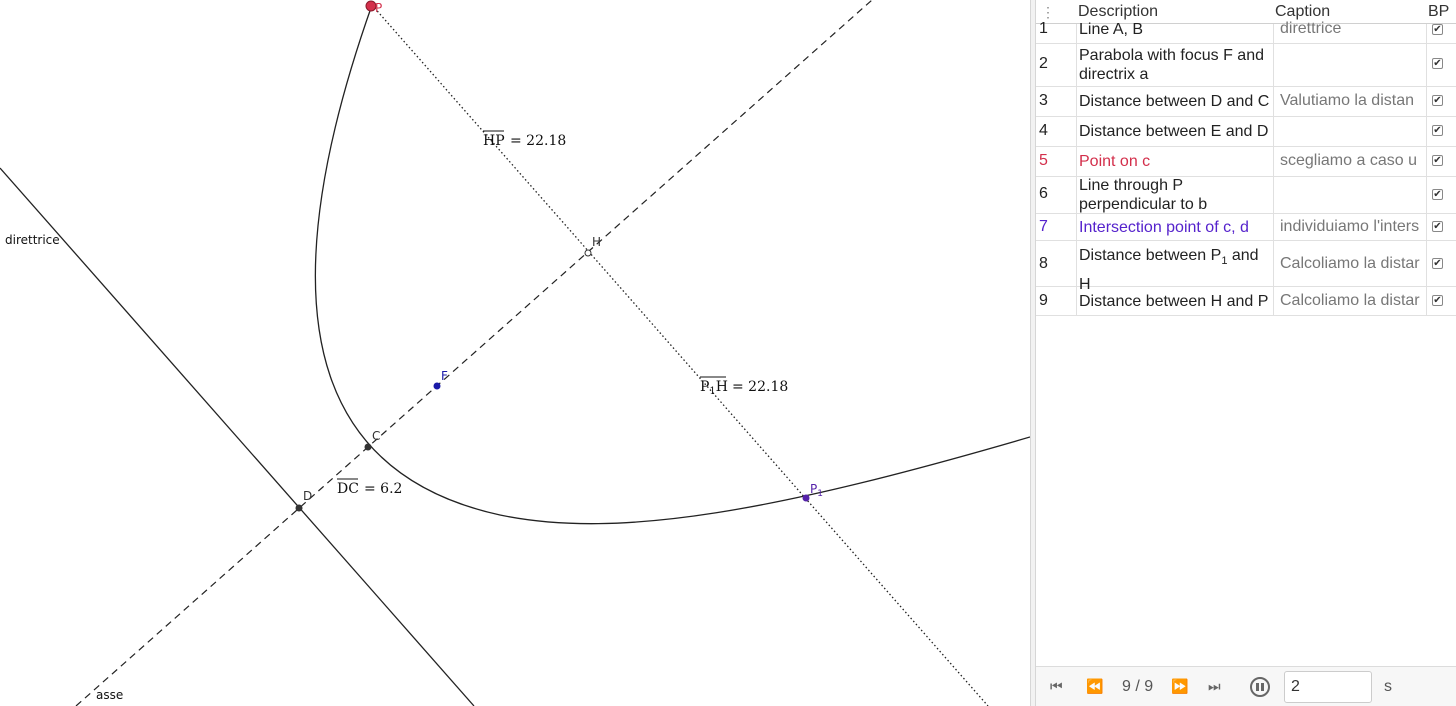  What do you see at coordinates (820, 494) in the screenshot?
I see `point-p1-label-sub: 1` at bounding box center [820, 494].